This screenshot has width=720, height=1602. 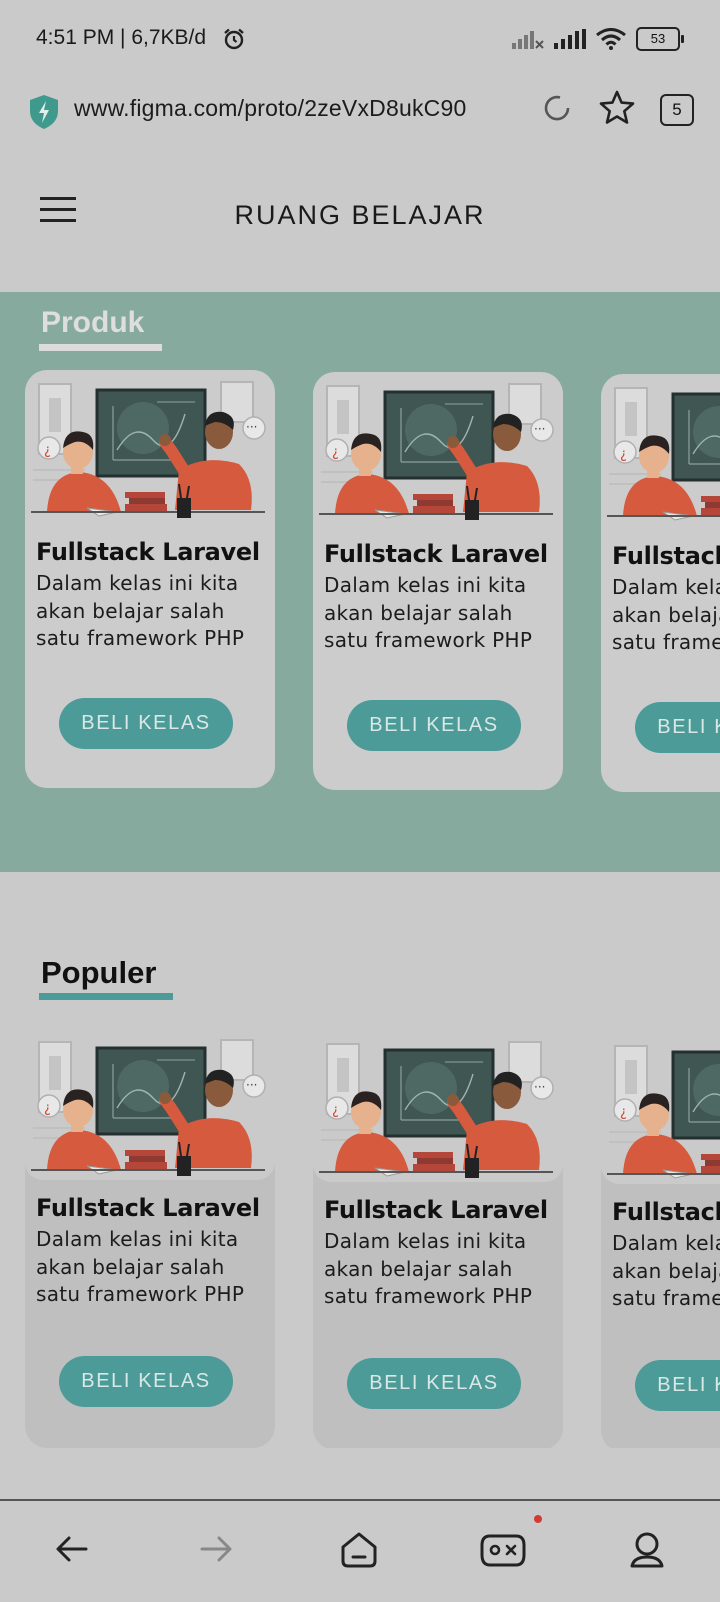 I want to click on game-icon, so click(x=503, y=1550).